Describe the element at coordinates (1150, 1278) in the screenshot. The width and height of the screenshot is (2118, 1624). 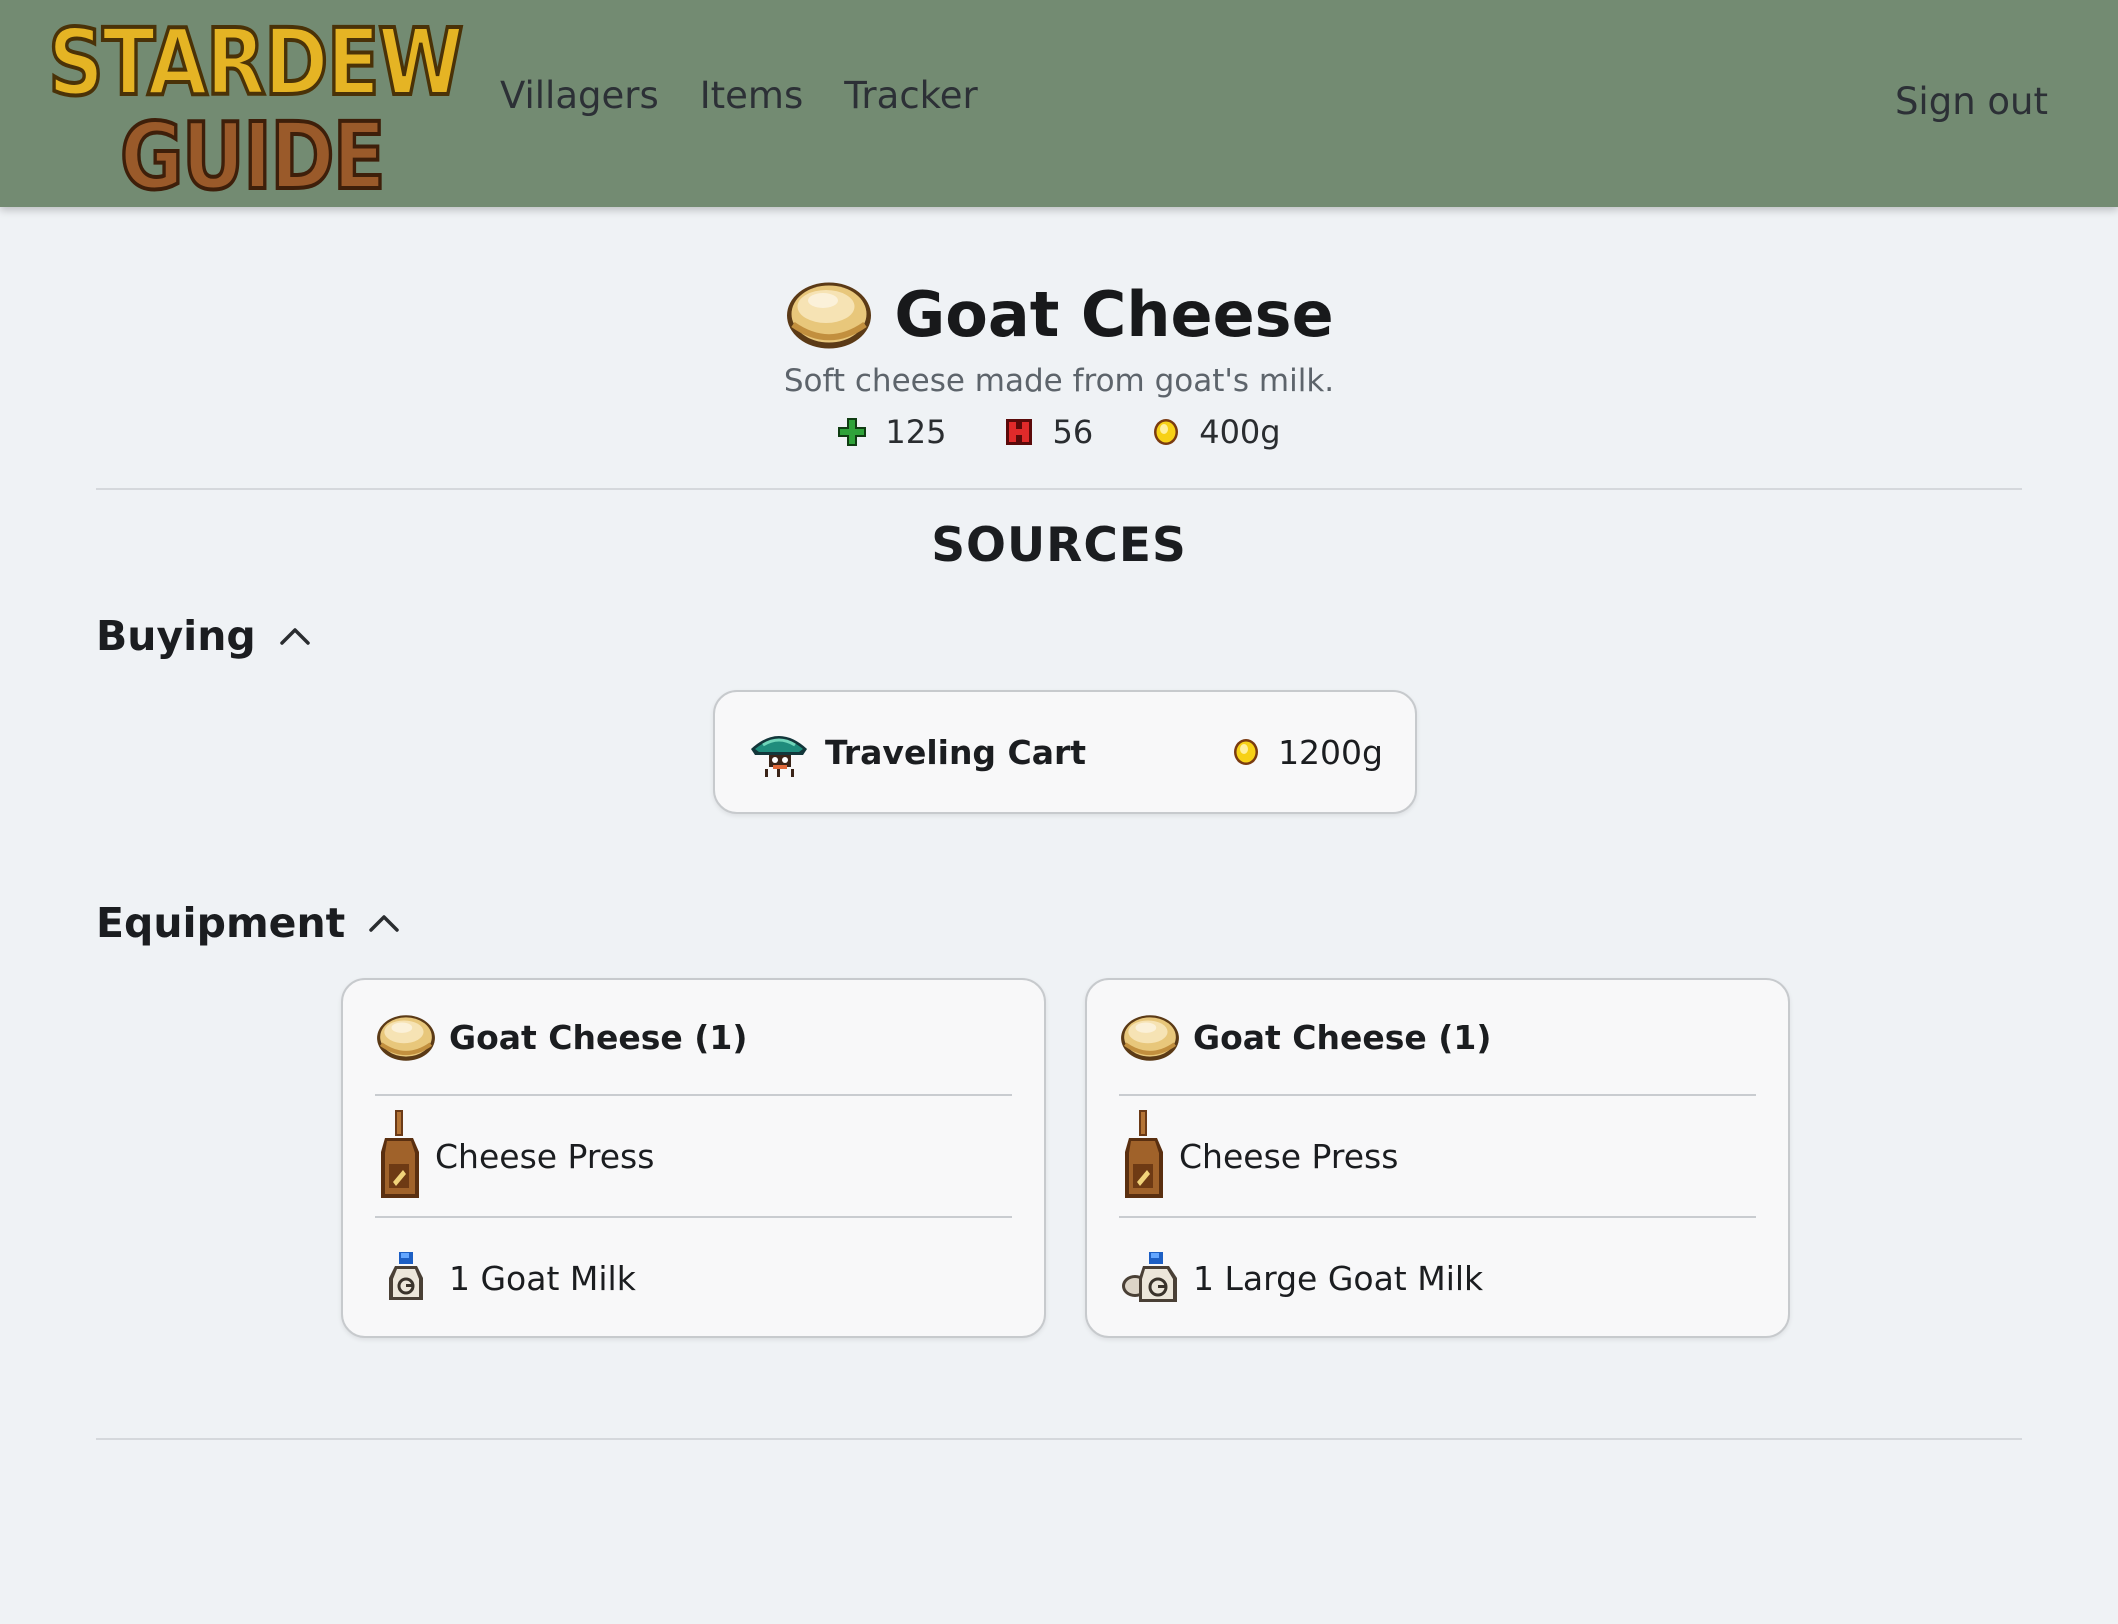
I see `large-goat-milk-icon` at that location.